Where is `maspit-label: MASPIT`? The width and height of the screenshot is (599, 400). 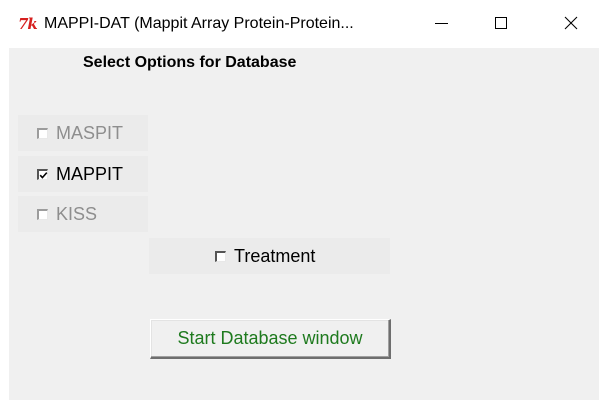 maspit-label: MASPIT is located at coordinates (90, 133).